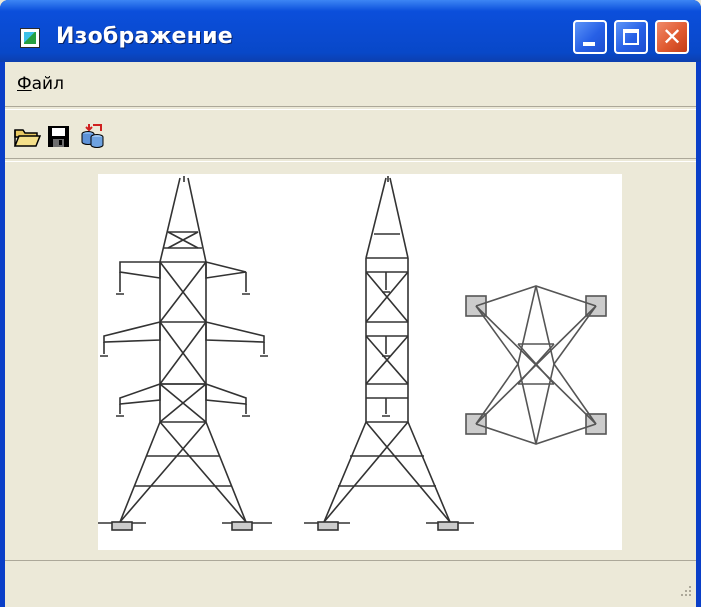 The width and height of the screenshot is (701, 607). I want to click on export-button, so click(93, 136).